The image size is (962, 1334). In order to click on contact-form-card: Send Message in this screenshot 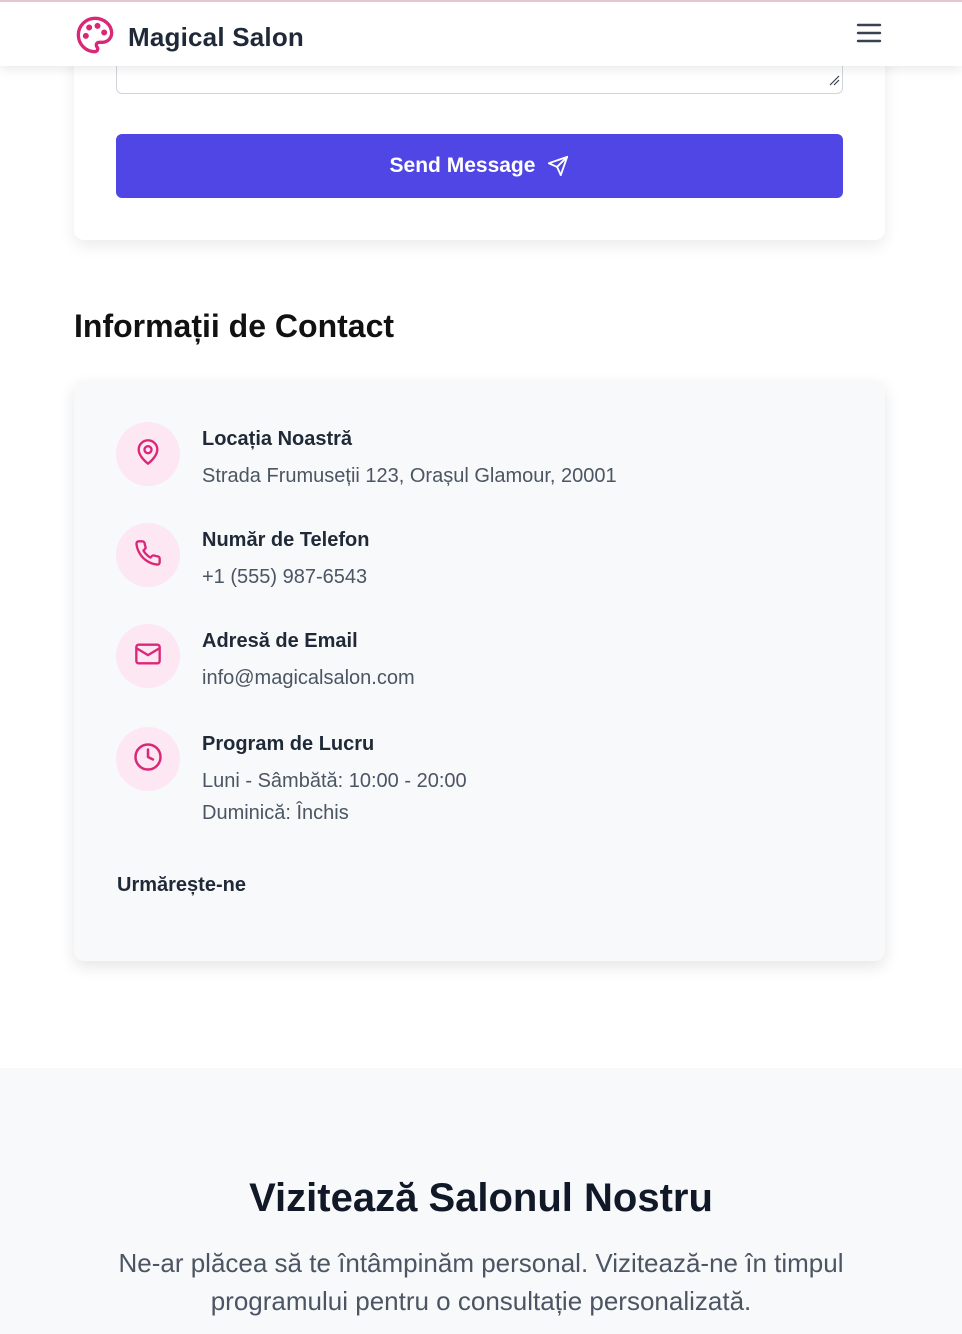, I will do `click(479, 140)`.